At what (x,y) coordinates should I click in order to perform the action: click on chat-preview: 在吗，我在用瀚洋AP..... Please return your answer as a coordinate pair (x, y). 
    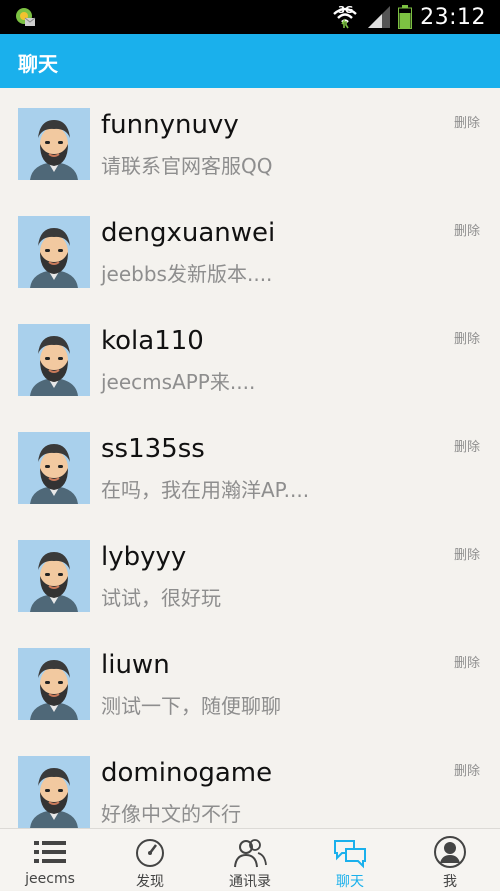
    Looking at the image, I should click on (205, 490).